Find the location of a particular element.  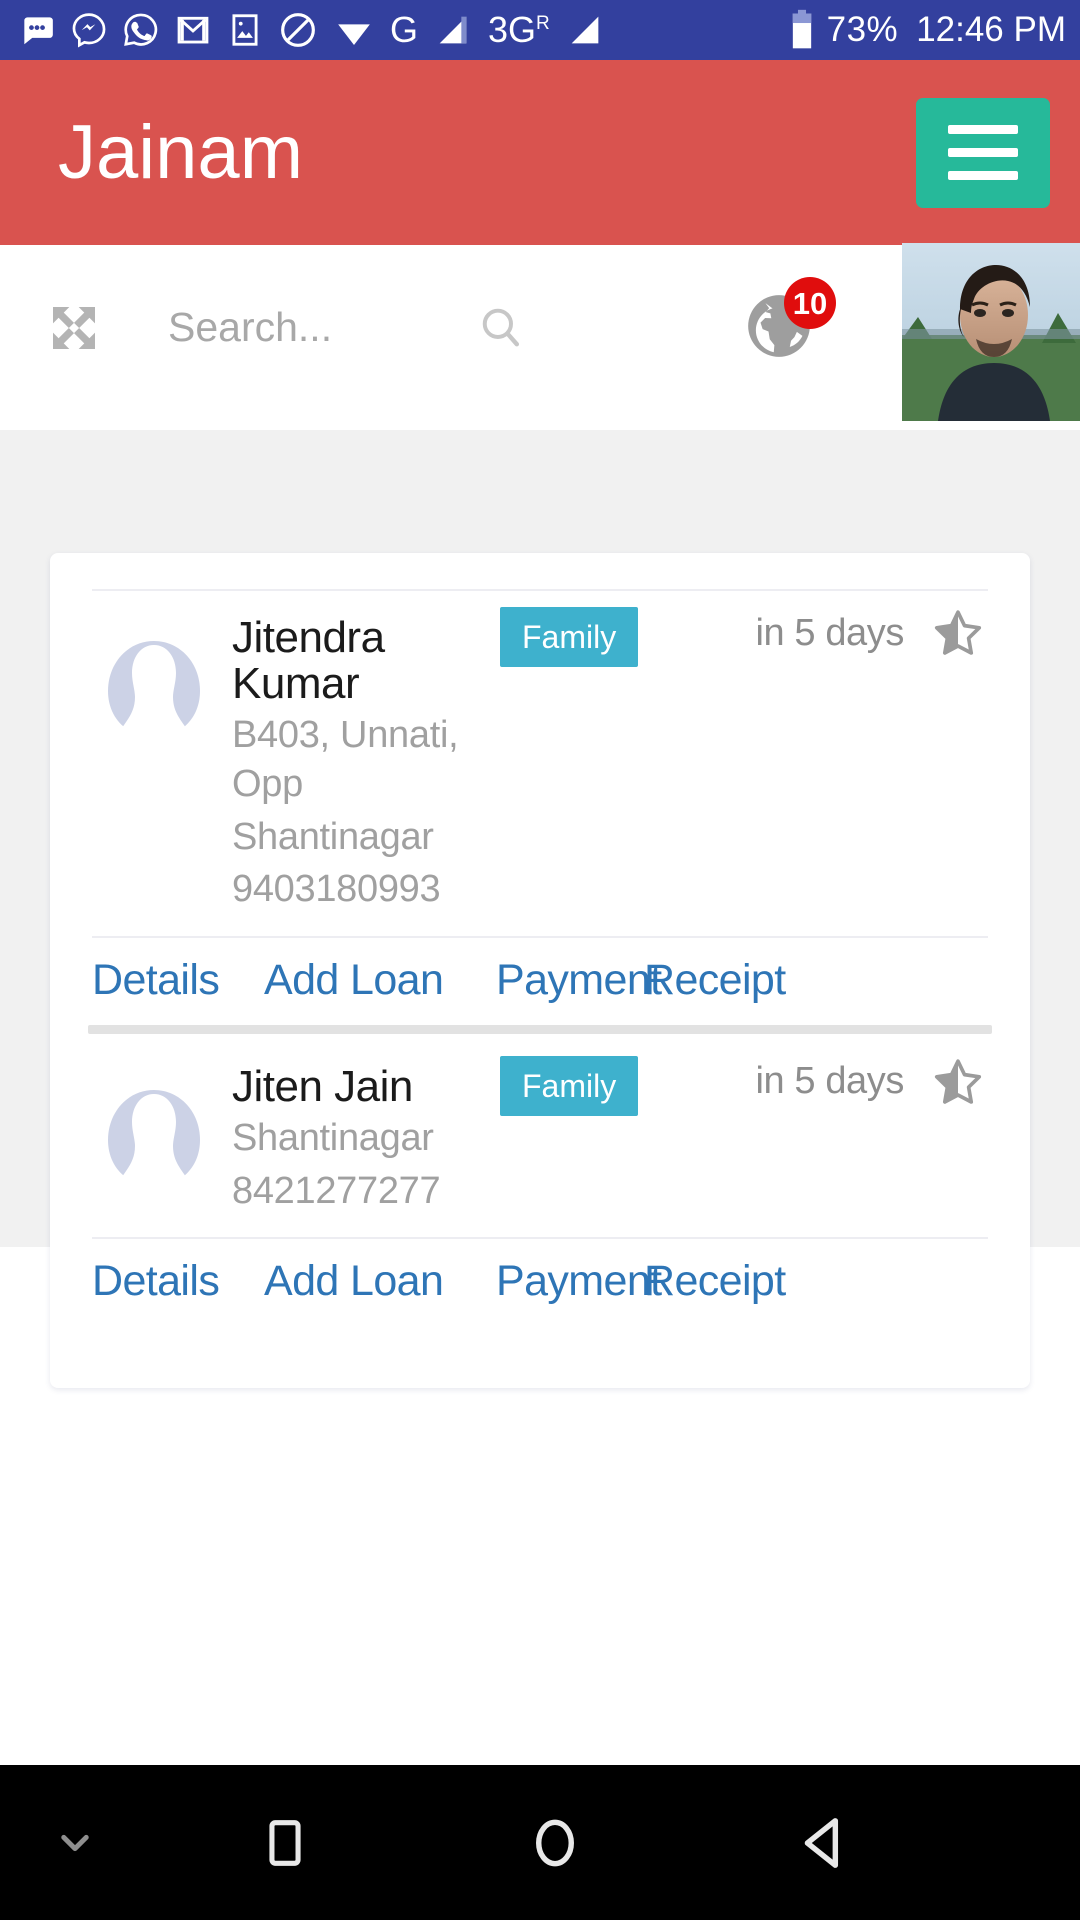

status-bar-notification-icons: G 3GR is located at coordinates (403, 30).